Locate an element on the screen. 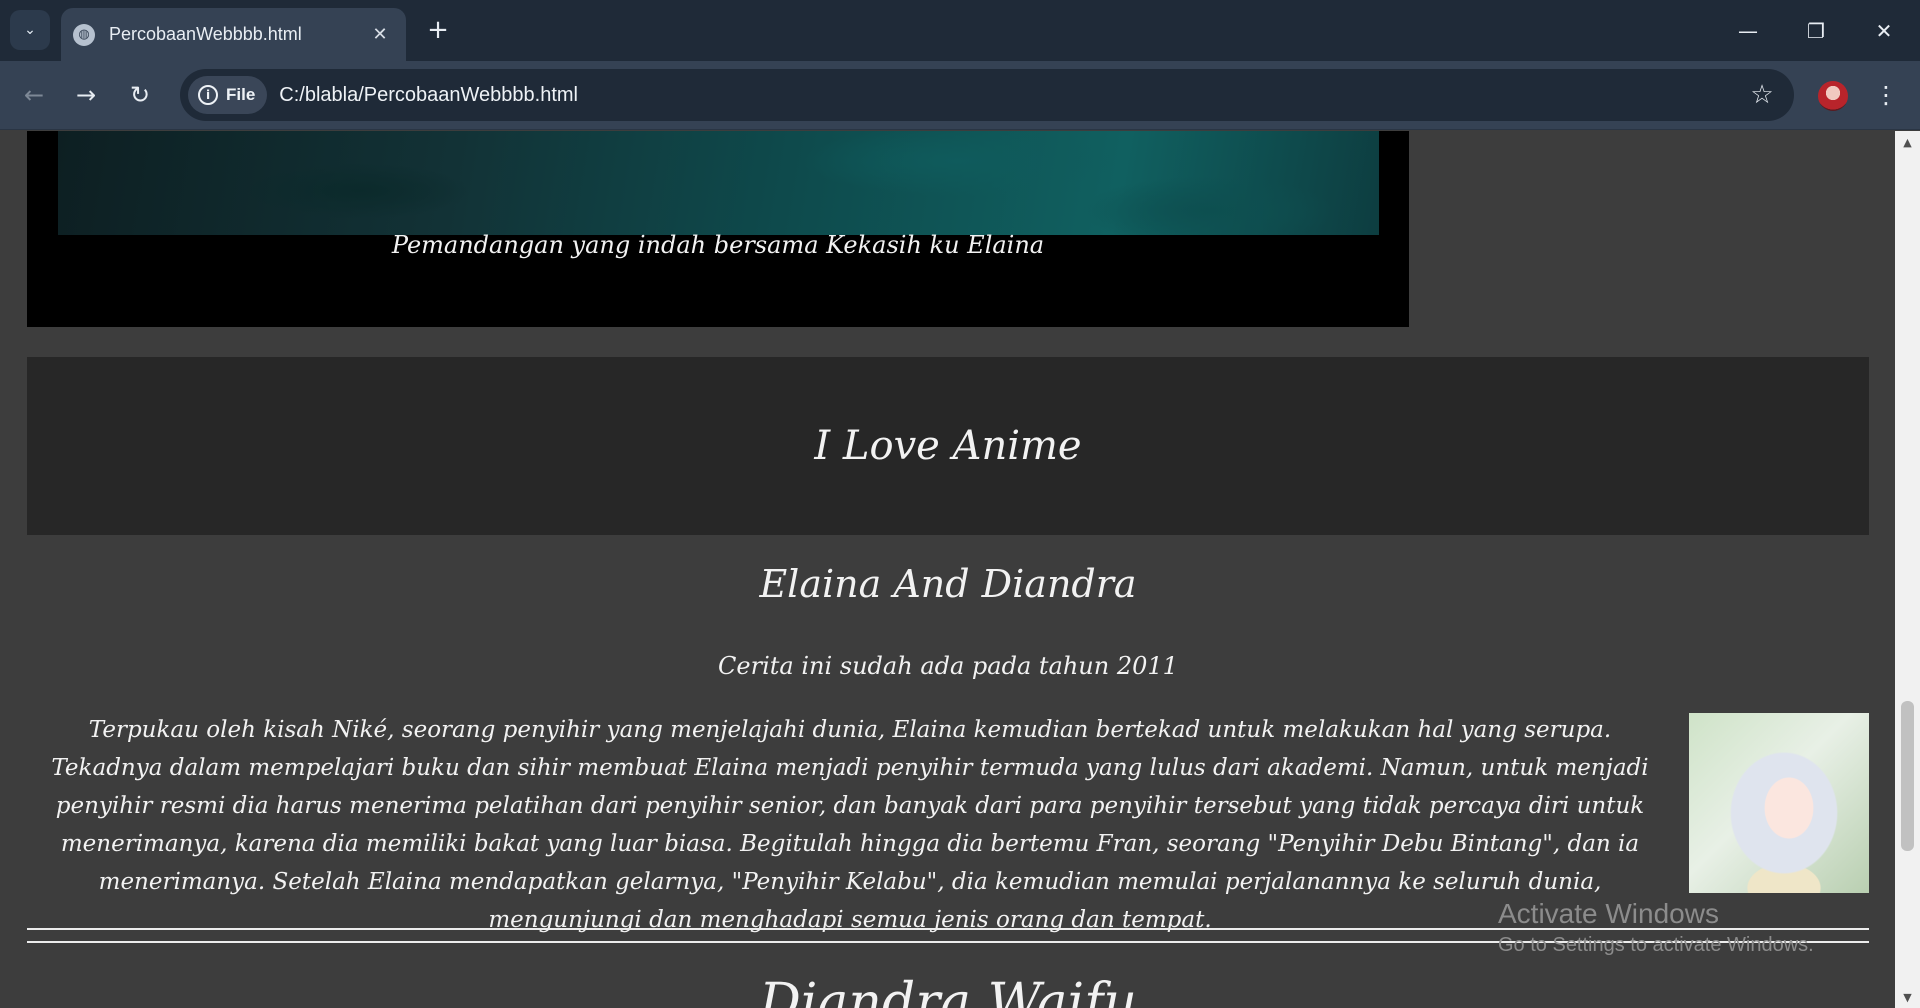  url-text: C:/blabla/PercobaanWebbbb.html is located at coordinates (1009, 95).